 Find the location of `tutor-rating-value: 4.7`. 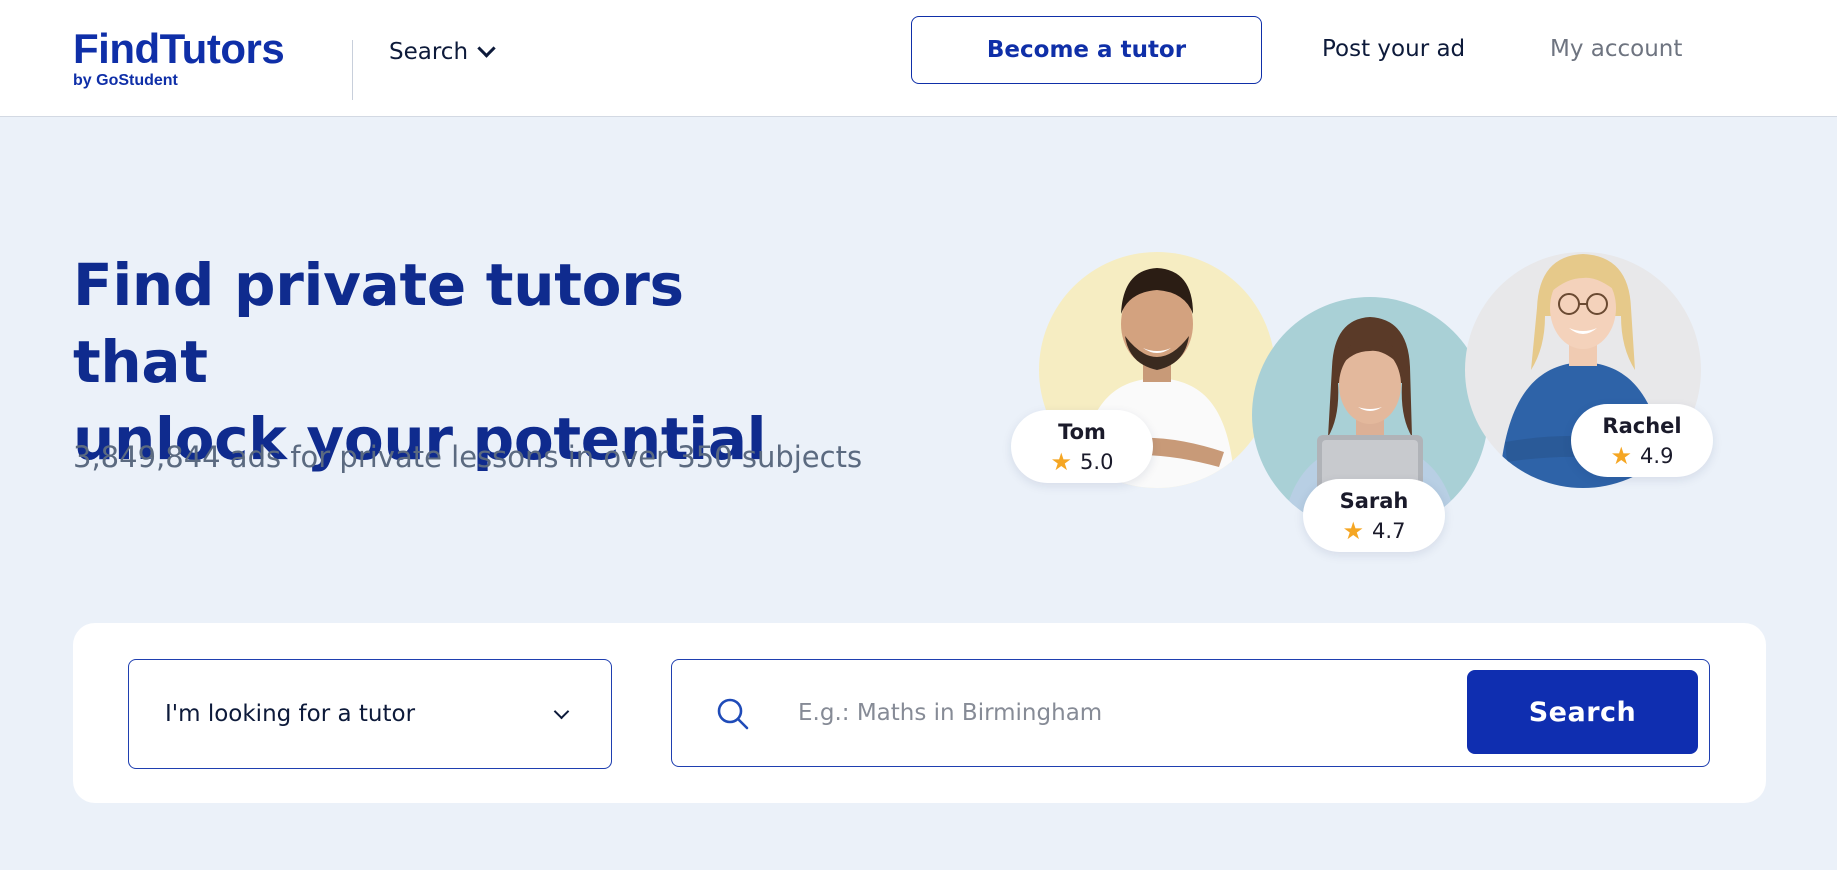

tutor-rating-value: 4.7 is located at coordinates (1389, 530).